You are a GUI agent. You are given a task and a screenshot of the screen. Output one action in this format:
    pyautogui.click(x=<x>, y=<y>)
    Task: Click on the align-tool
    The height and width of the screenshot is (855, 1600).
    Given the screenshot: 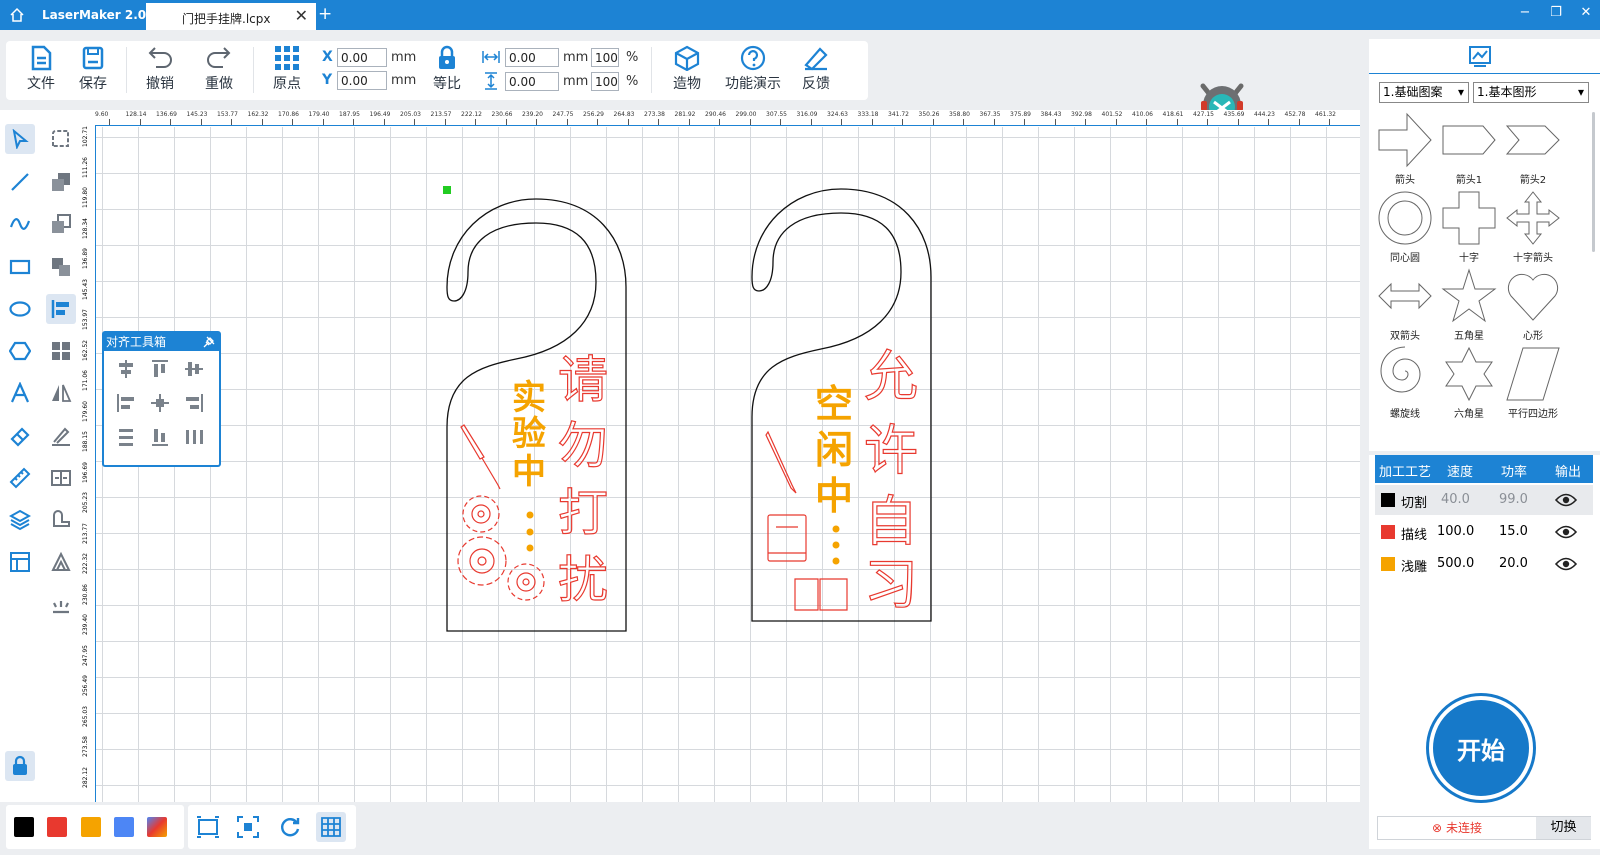 What is the action you would take?
    pyautogui.click(x=61, y=309)
    